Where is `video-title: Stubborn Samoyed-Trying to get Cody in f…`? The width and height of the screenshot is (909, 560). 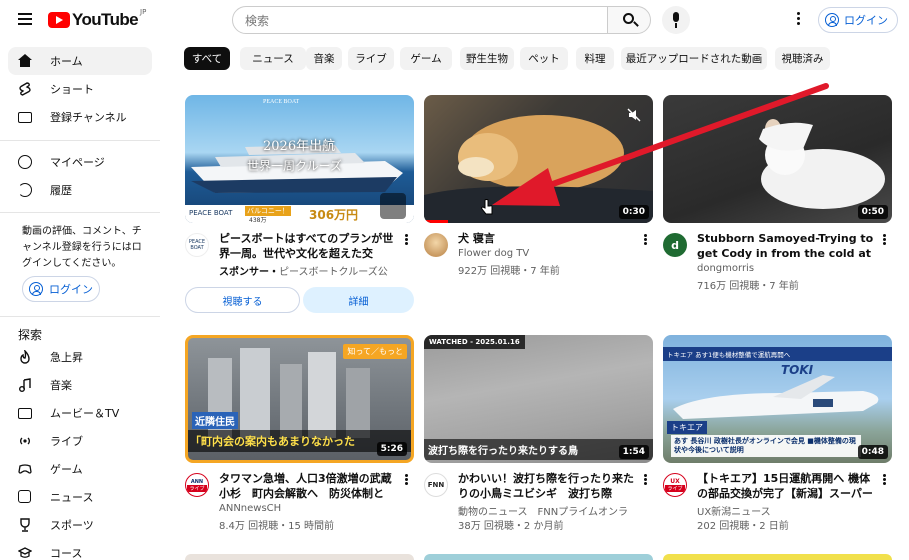
video-title: Stubborn Samoyed-Trying to get Cody in f… is located at coordinates (786, 246).